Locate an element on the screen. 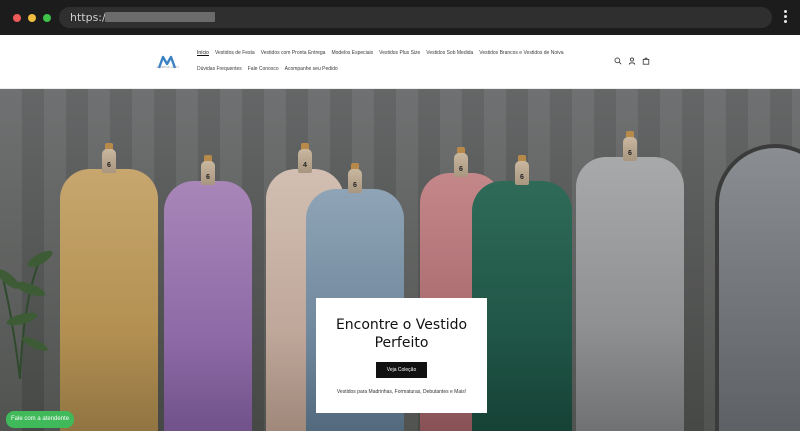 This screenshot has height=431, width=800. mirror-decoration is located at coordinates (757, 287).